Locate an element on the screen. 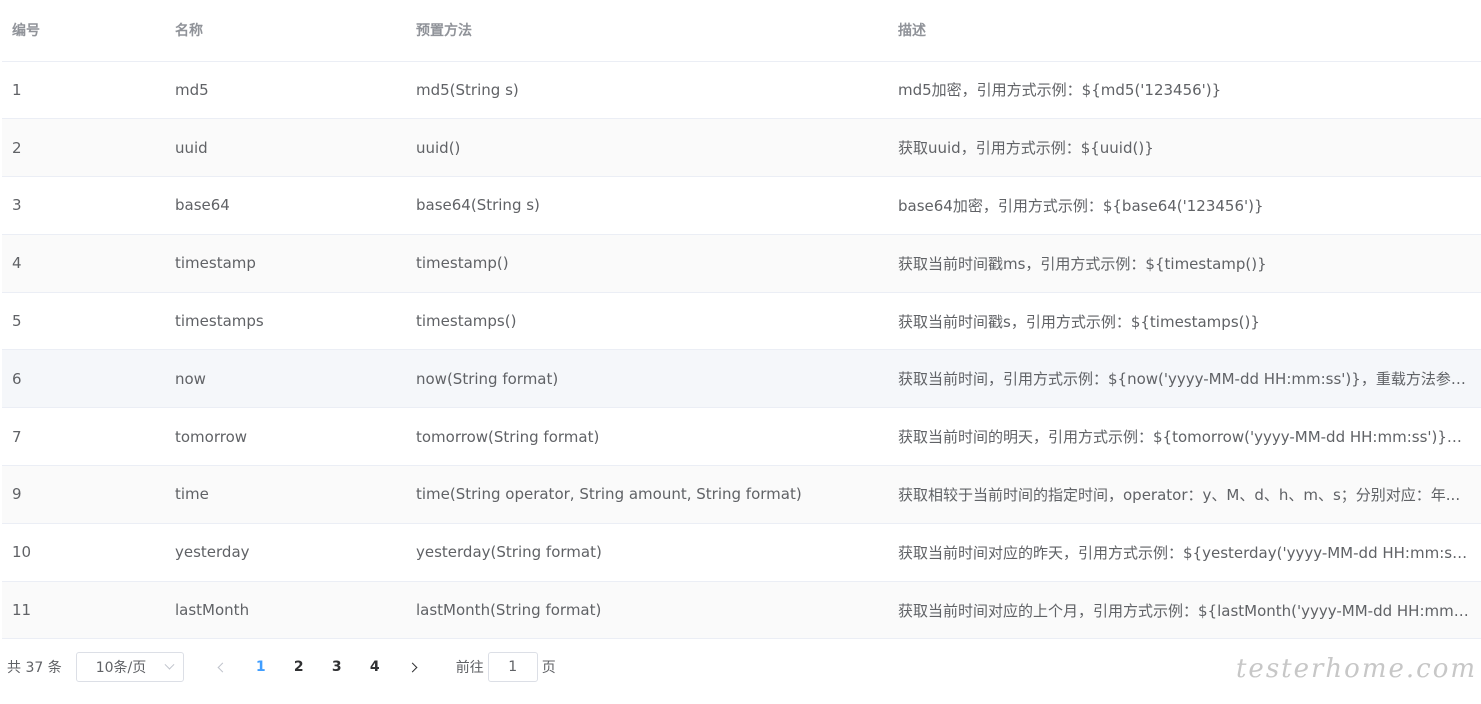  cell-method: yesterday(String format) is located at coordinates (647, 552).